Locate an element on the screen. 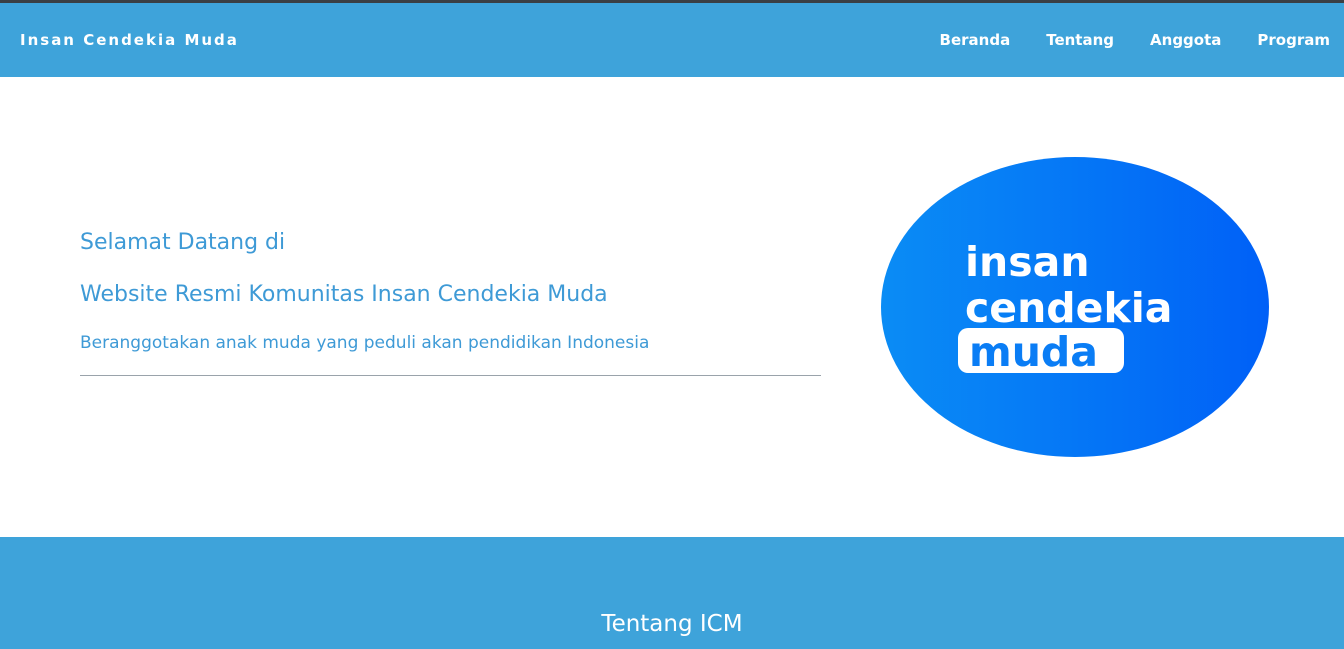 This screenshot has height=649, width=1344. nav-link-program: Program is located at coordinates (1293, 40).